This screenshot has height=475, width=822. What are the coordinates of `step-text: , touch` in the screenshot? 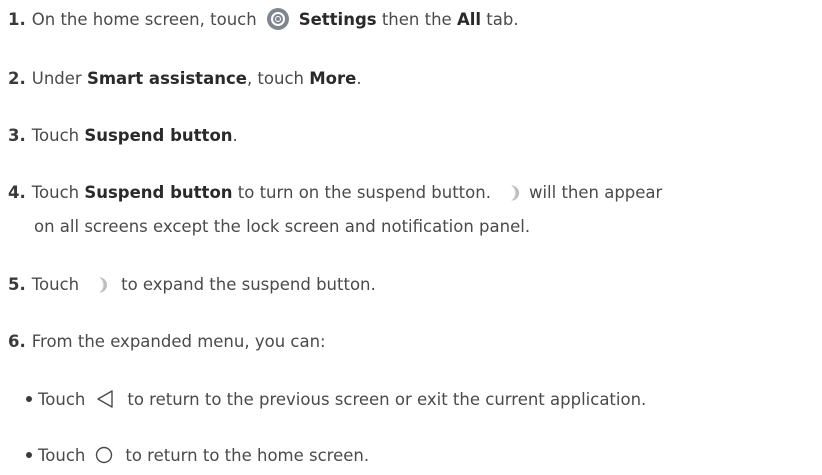 It's located at (275, 78).